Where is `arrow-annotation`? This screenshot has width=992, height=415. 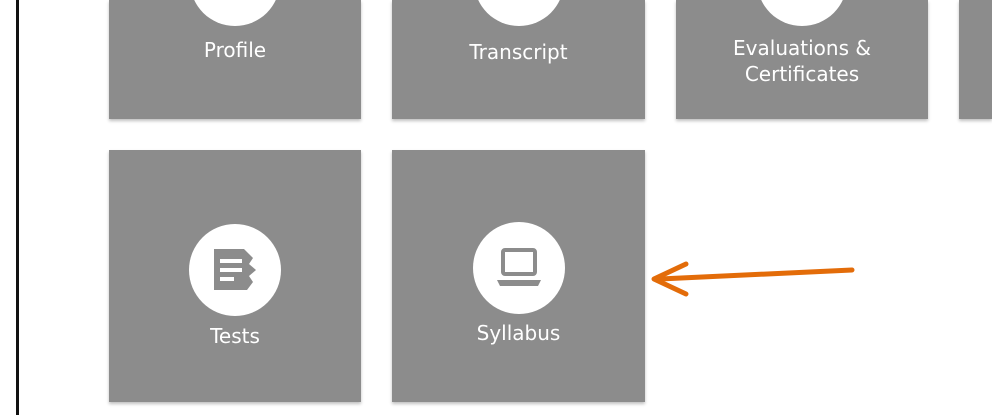 arrow-annotation is located at coordinates (753, 279).